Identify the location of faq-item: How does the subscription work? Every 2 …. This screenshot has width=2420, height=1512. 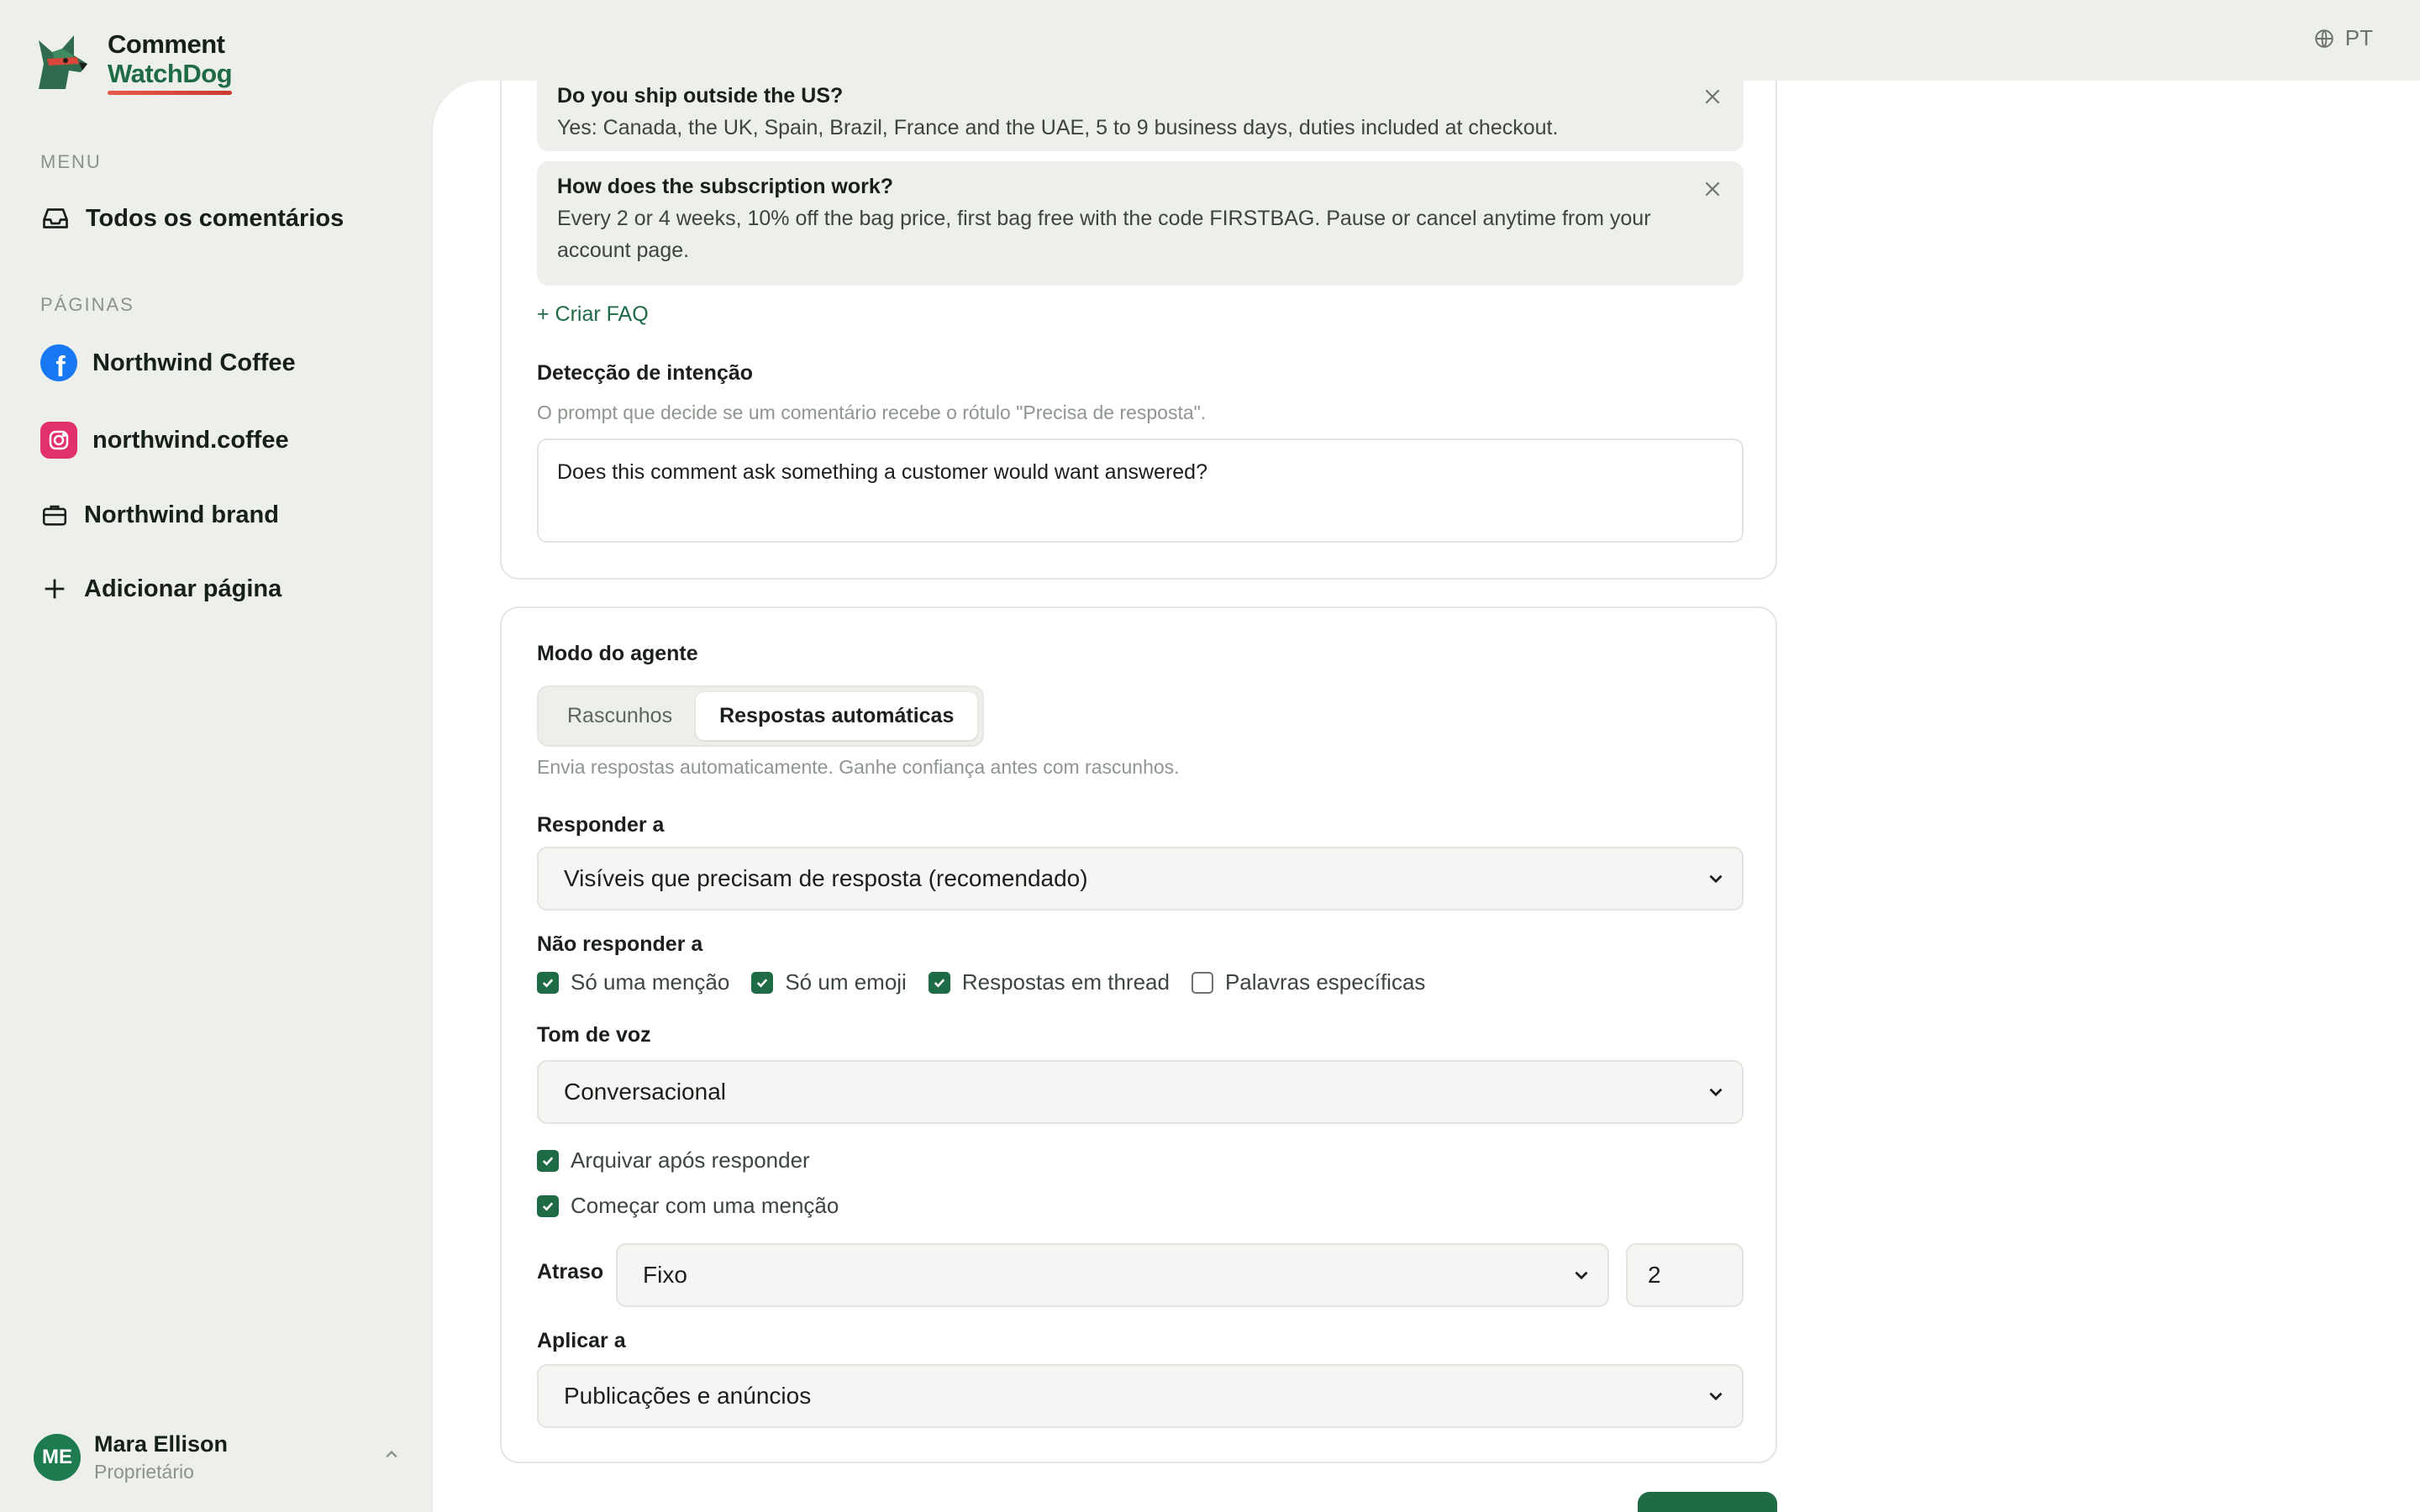
(1140, 223).